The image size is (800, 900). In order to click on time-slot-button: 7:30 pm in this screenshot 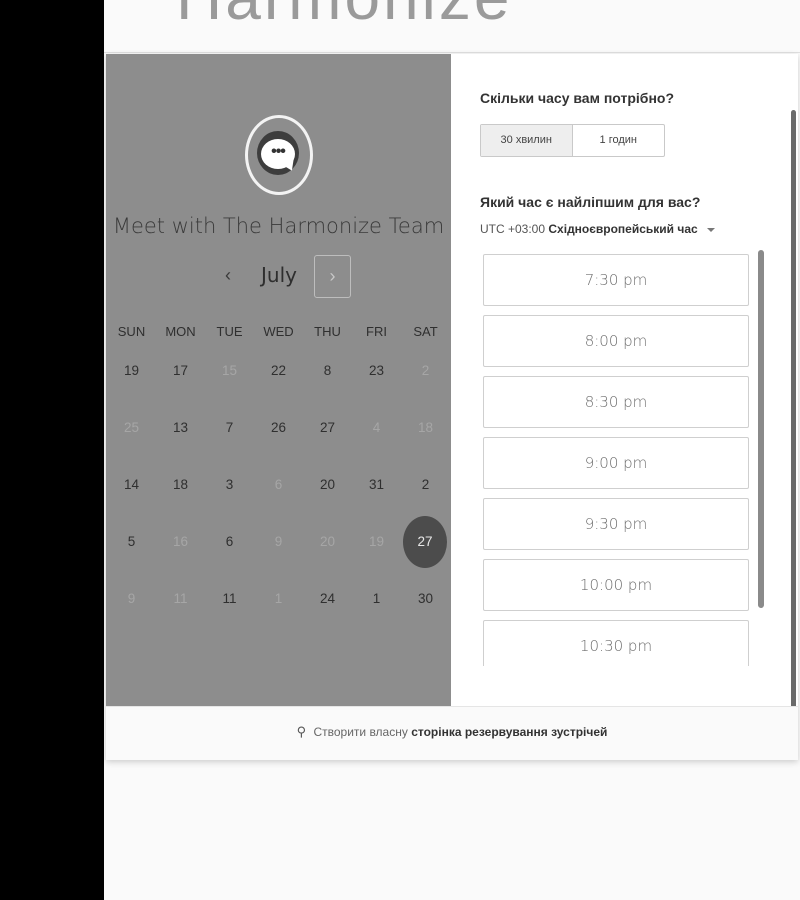, I will do `click(616, 280)`.